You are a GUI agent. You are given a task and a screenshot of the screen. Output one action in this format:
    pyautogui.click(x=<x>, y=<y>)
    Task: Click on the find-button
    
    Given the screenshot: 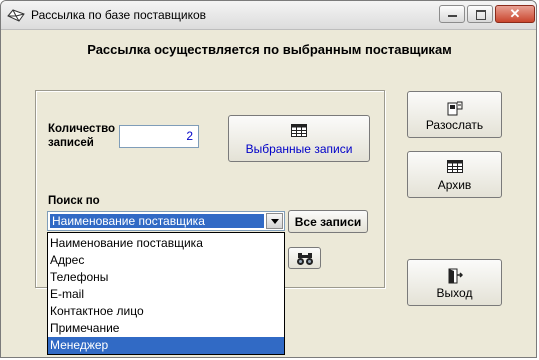 What is the action you would take?
    pyautogui.click(x=304, y=258)
    